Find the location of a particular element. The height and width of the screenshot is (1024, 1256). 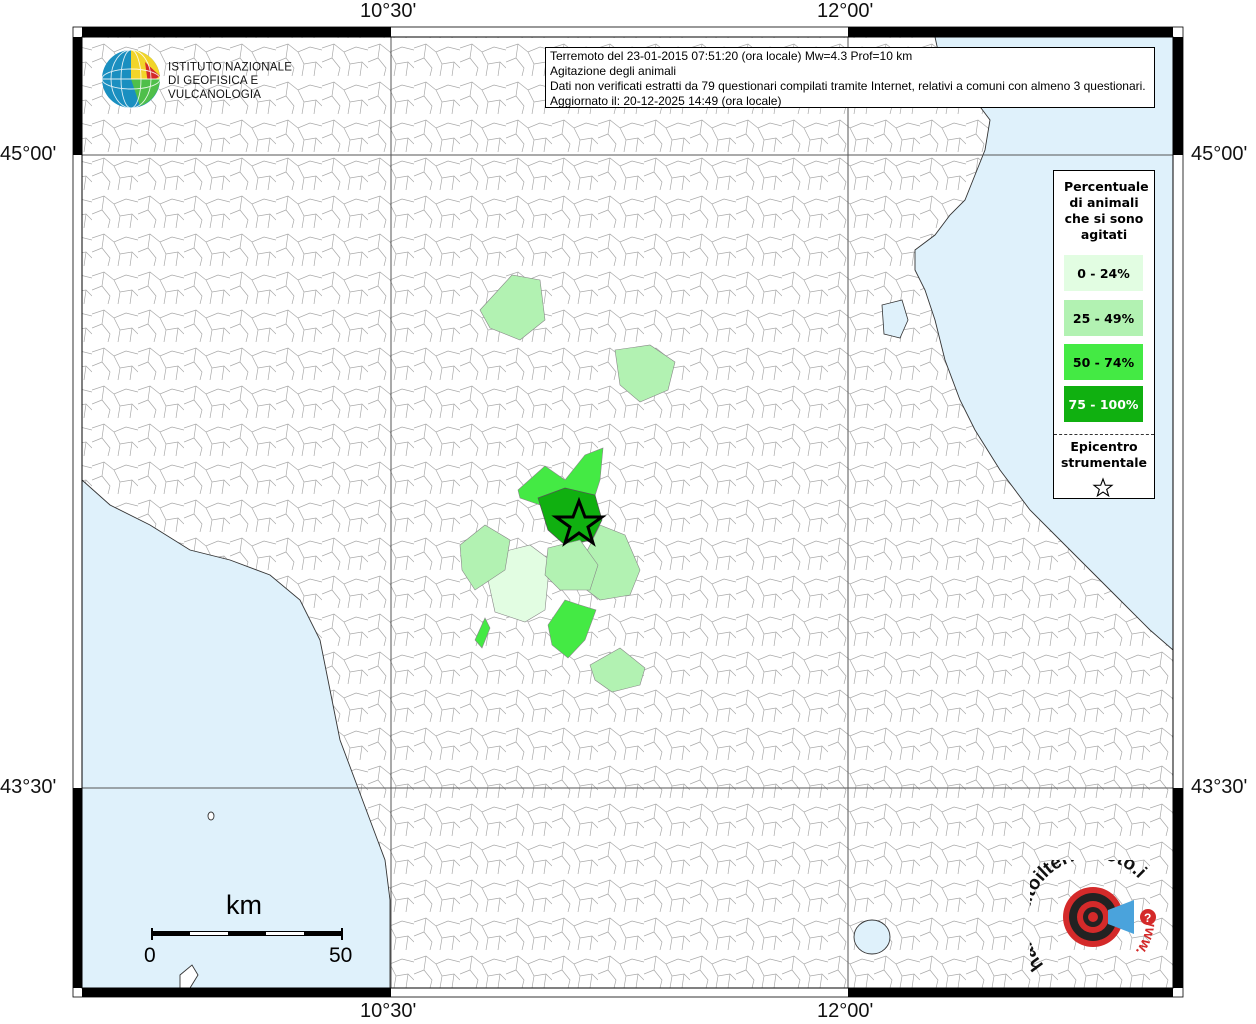

hsit-logo: haisentitoilterremoto.it www. ? is located at coordinates (1094, 917).